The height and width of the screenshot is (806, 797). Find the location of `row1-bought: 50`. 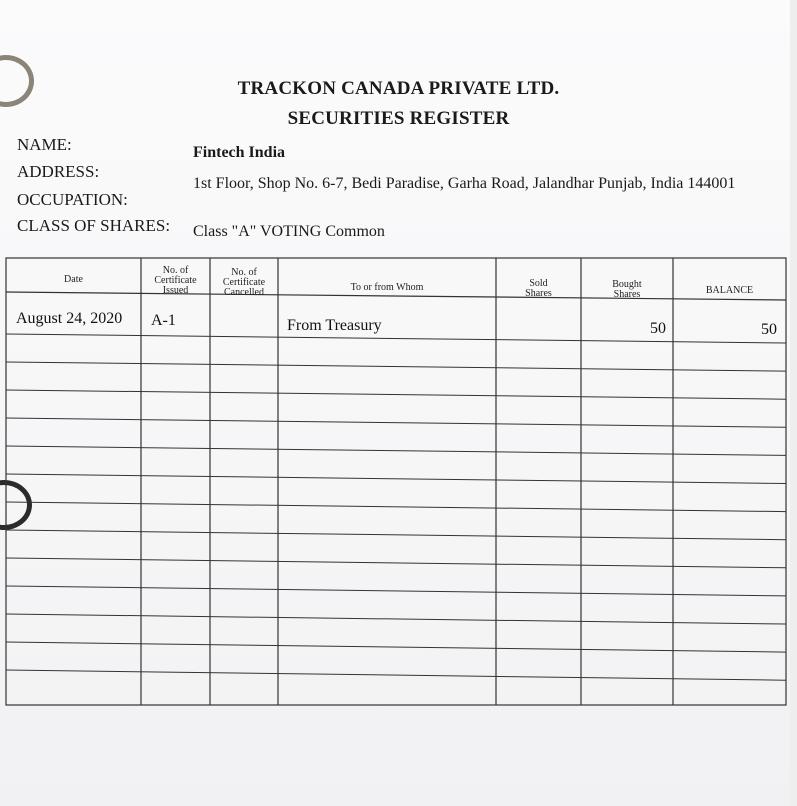

row1-bought: 50 is located at coordinates (658, 328).